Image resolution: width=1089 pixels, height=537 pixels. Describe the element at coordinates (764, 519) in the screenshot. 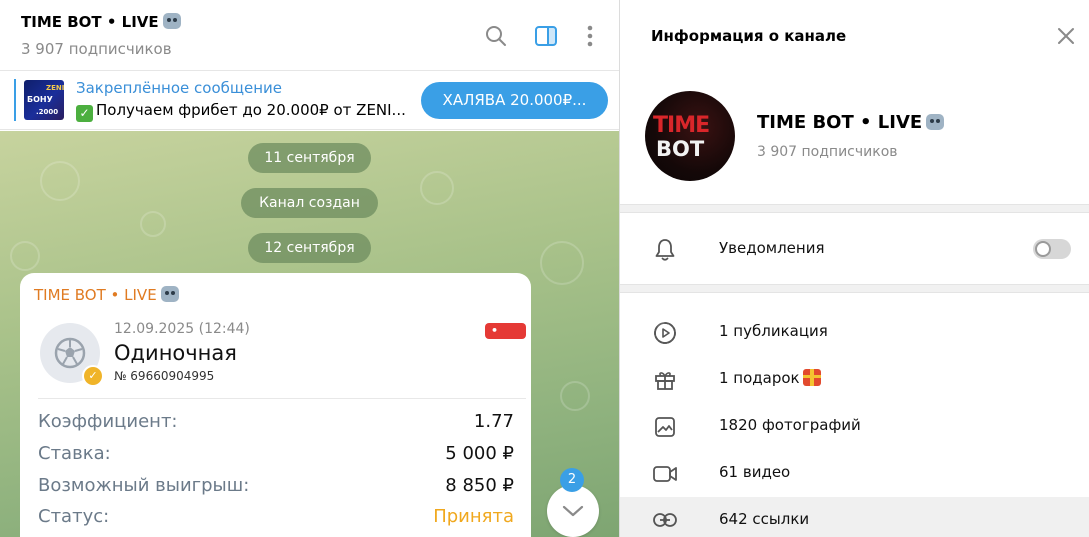

I see `media-row-label: 642 ссылки` at that location.